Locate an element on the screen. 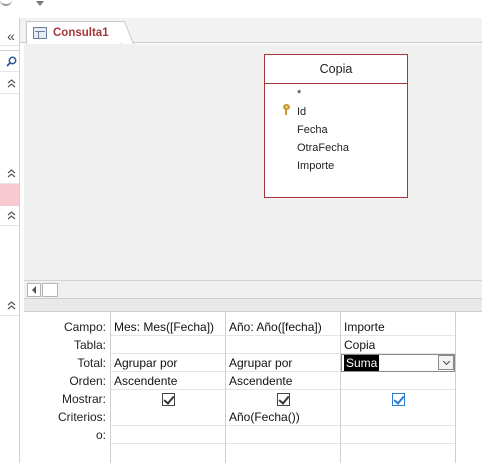 The width and height of the screenshot is (482, 463). field-list-copia: Copia * Id Fecha OtraFecha Importe is located at coordinates (336, 126).